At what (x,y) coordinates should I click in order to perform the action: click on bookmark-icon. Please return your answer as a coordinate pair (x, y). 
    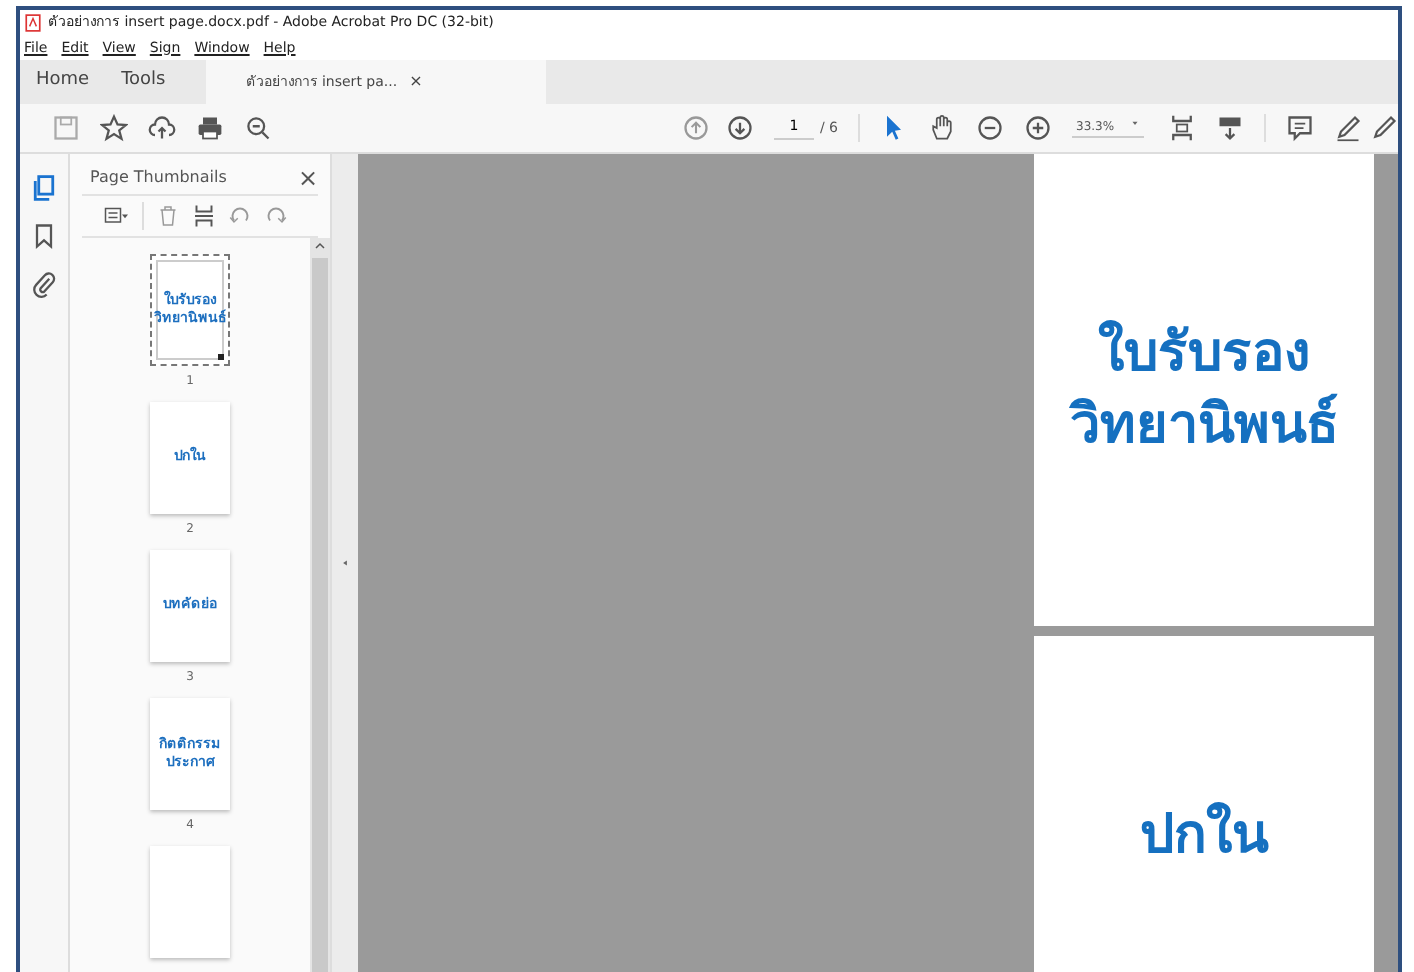
    Looking at the image, I should click on (44, 236).